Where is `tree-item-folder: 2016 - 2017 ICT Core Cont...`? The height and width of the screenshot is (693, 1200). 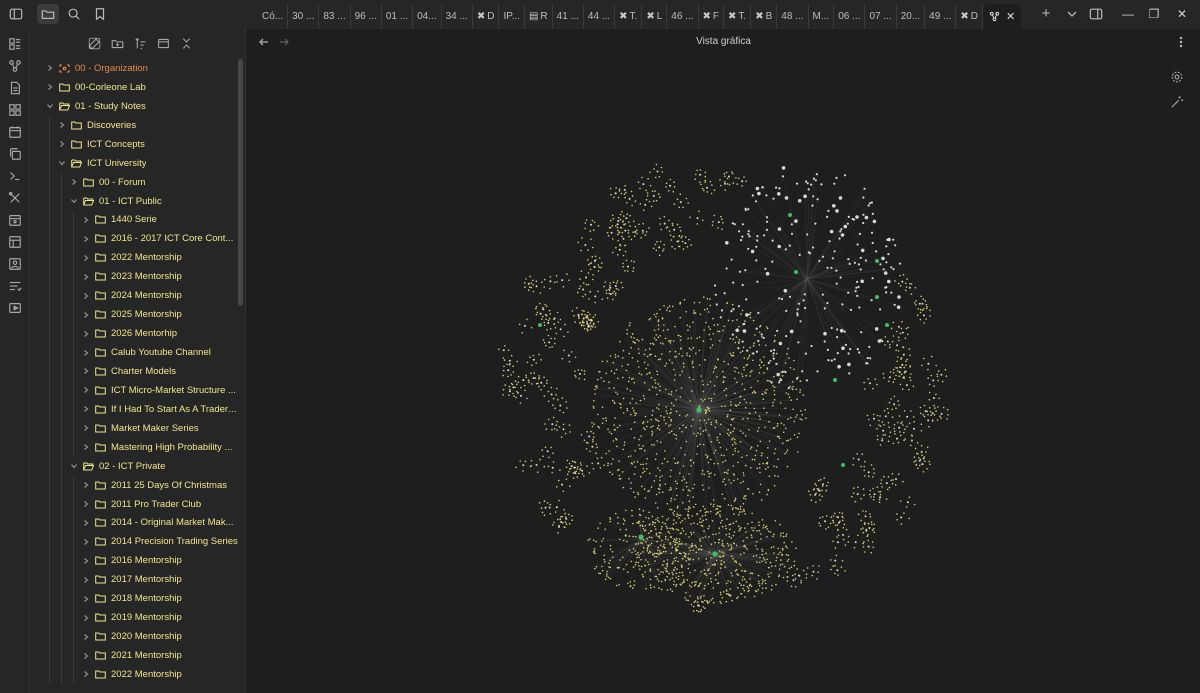
tree-item-folder: 2016 - 2017 ICT Core Cont... is located at coordinates (134, 239).